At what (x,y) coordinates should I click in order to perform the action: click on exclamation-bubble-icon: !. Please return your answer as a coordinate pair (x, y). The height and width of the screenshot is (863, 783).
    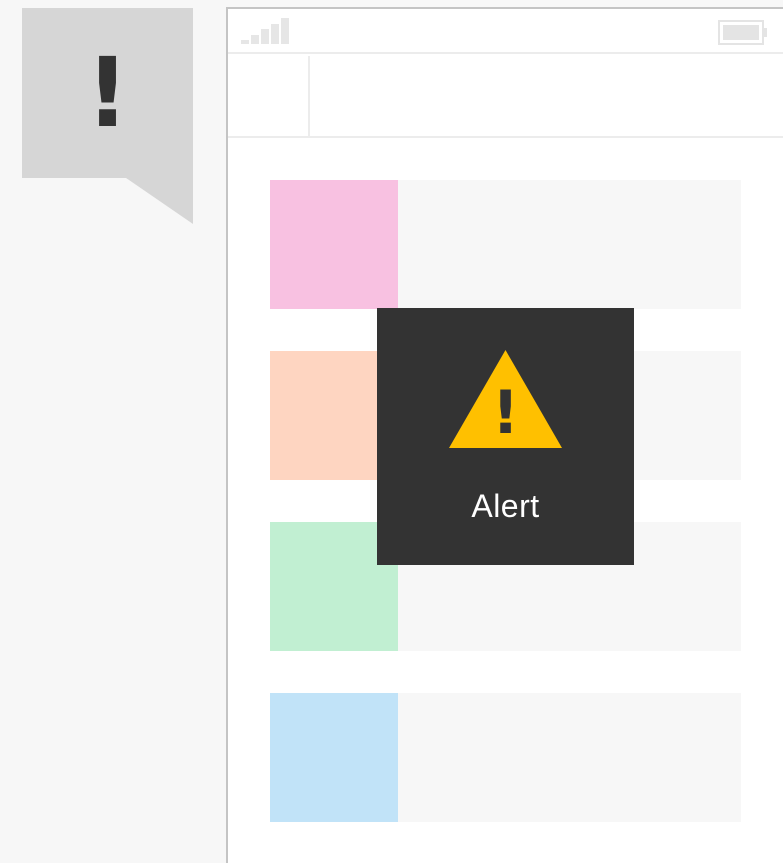
    Looking at the image, I should click on (107, 93).